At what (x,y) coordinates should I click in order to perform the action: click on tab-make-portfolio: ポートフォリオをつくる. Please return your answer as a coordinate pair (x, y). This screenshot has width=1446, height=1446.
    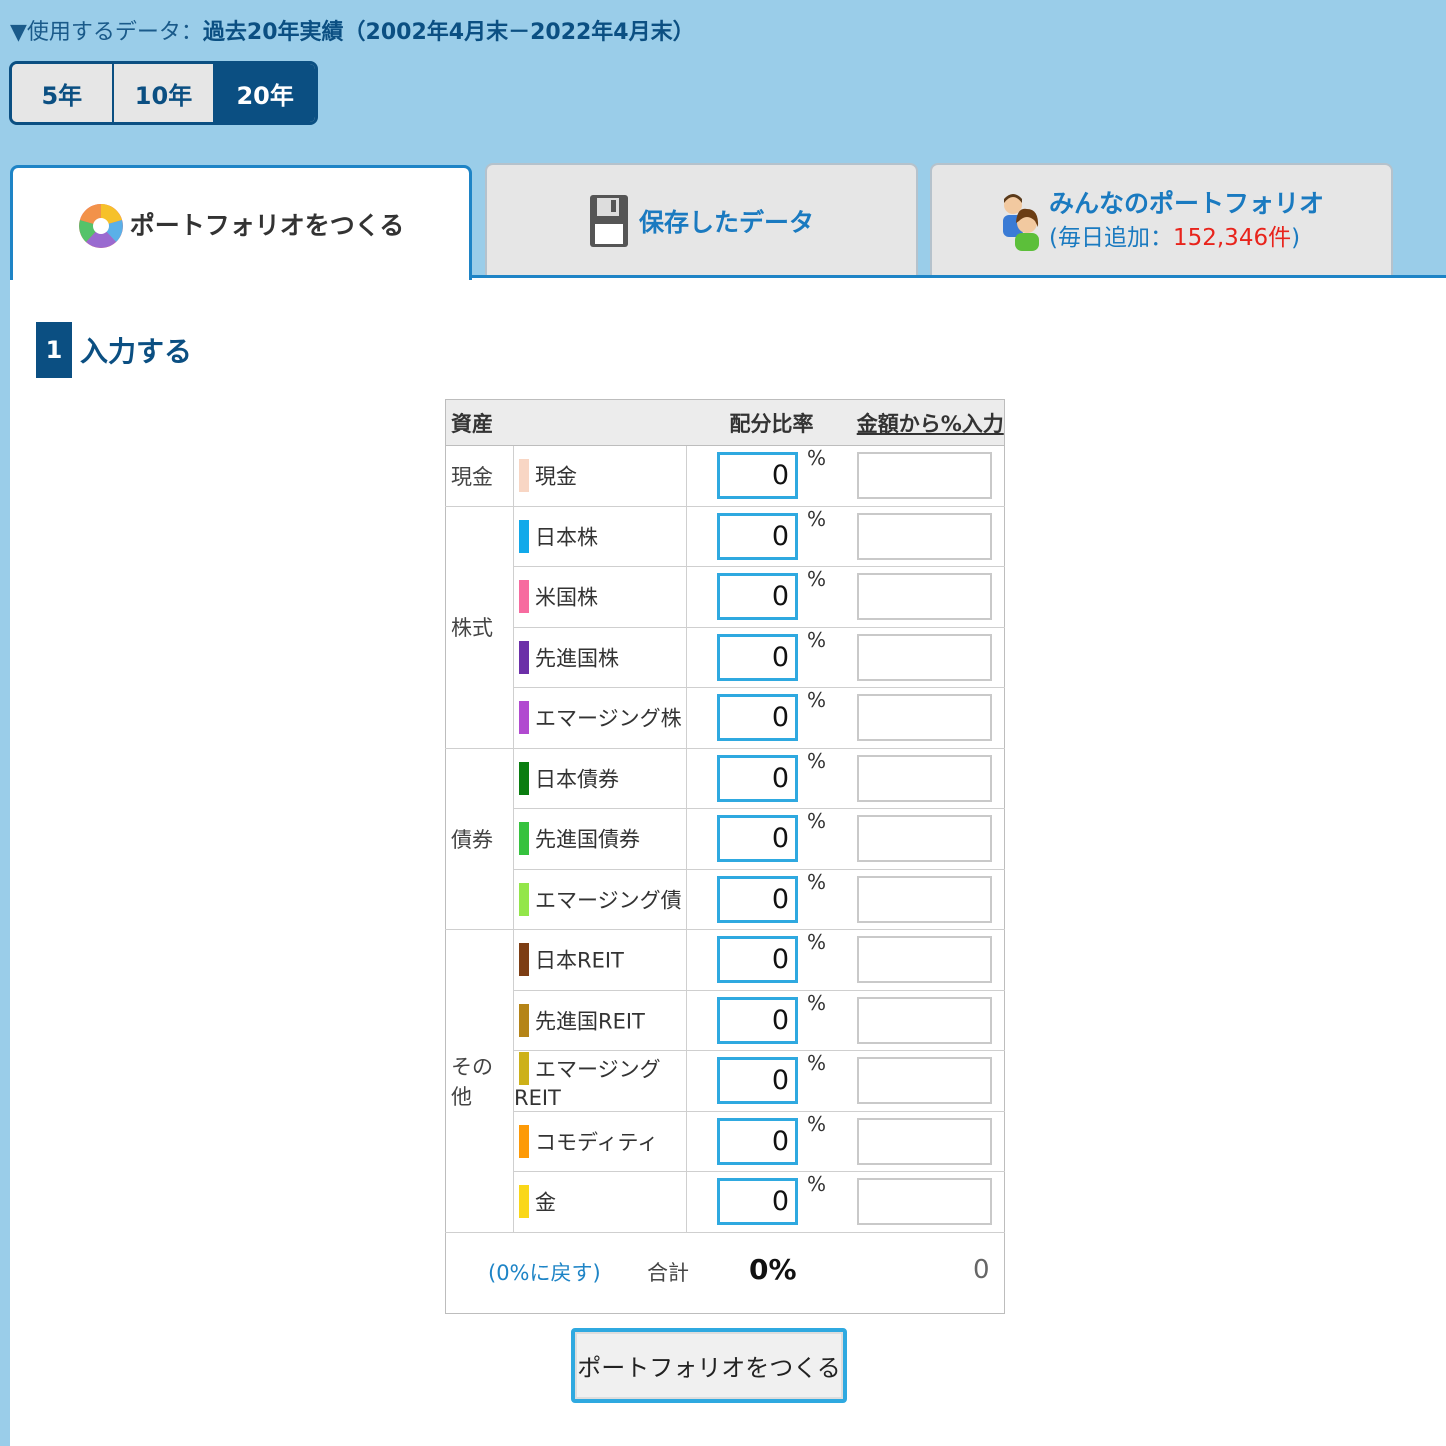
    Looking at the image, I should click on (241, 222).